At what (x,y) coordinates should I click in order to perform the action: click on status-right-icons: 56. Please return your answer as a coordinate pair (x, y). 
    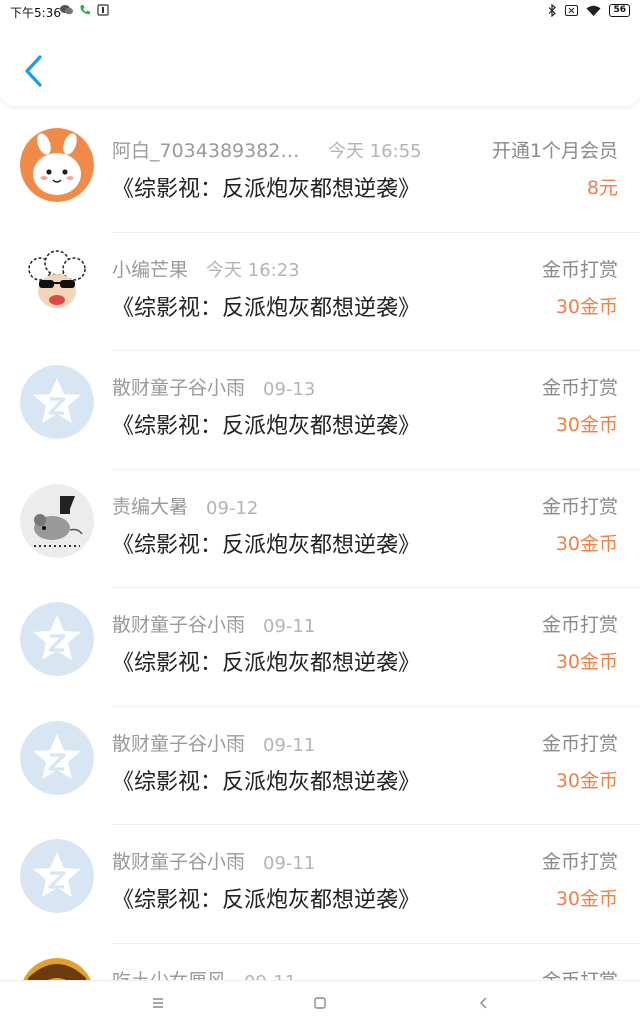
    Looking at the image, I should click on (589, 10).